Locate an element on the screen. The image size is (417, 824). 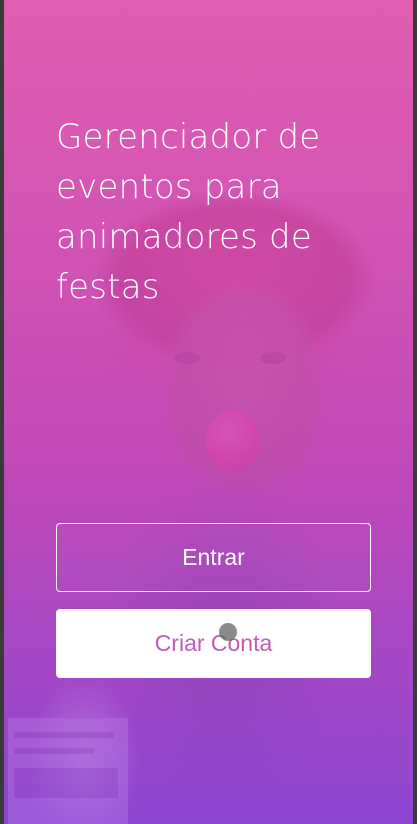
touch-indicator is located at coordinates (228, 632).